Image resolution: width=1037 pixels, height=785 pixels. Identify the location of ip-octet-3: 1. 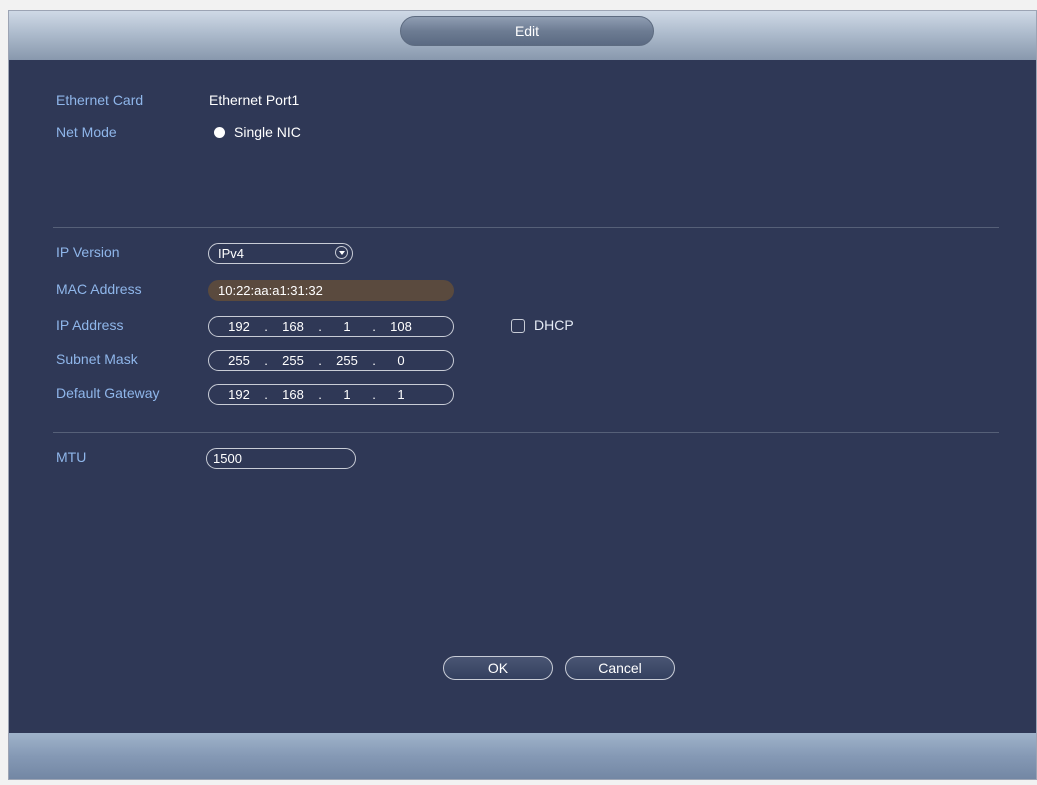
(347, 326).